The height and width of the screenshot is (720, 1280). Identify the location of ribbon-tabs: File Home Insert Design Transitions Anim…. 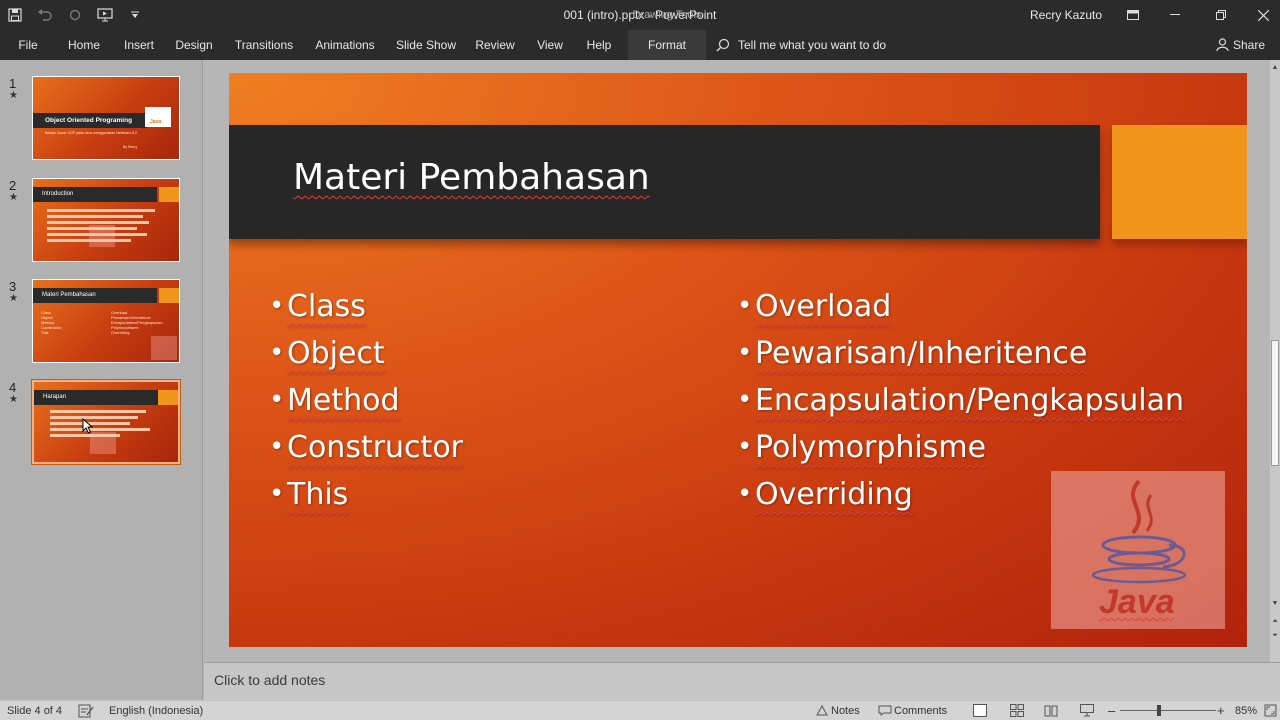
(640, 45).